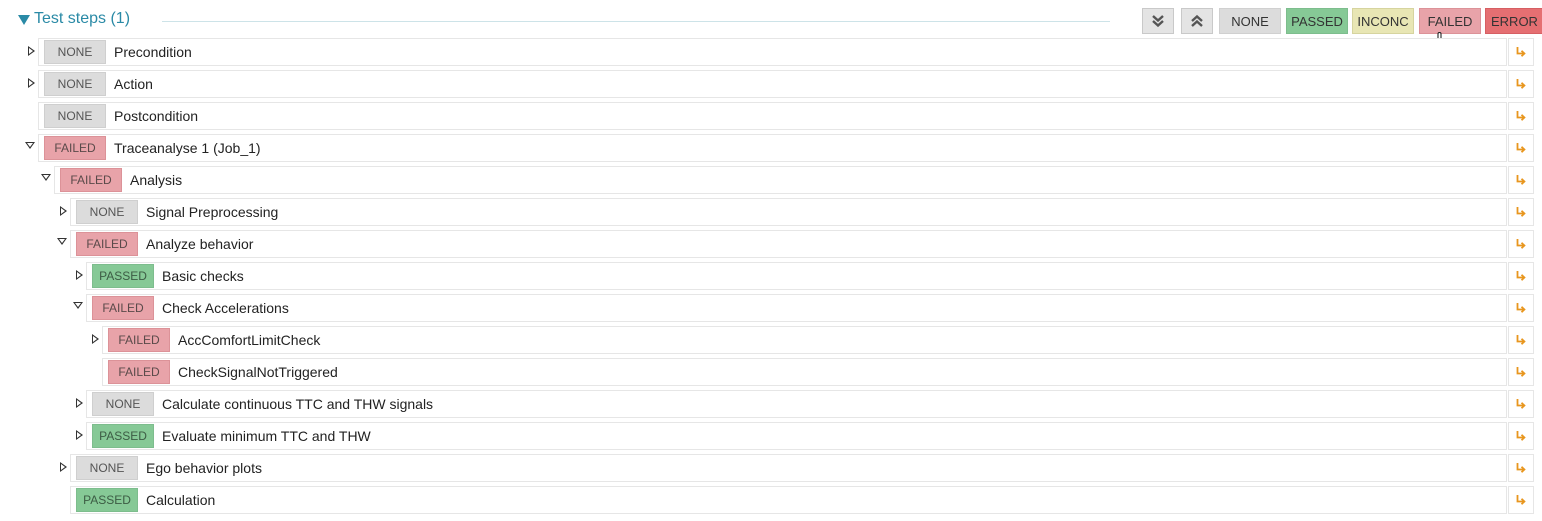  Describe the element at coordinates (187, 148) in the screenshot. I see `step-label: Traceanalyse 1 (Job_1)` at that location.